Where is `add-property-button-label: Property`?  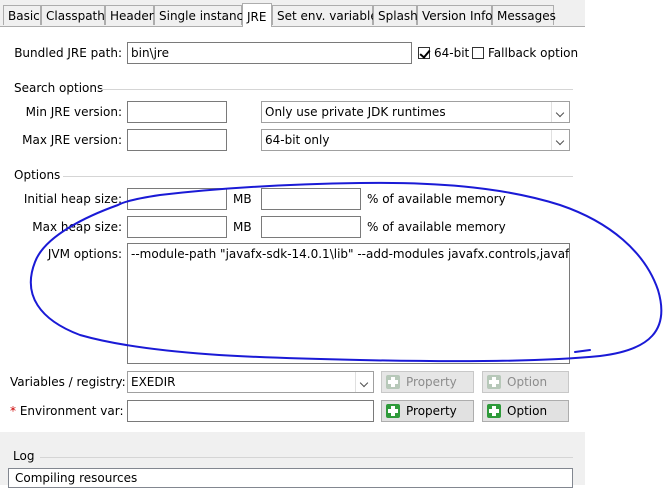
add-property-button-label: Property is located at coordinates (431, 382).